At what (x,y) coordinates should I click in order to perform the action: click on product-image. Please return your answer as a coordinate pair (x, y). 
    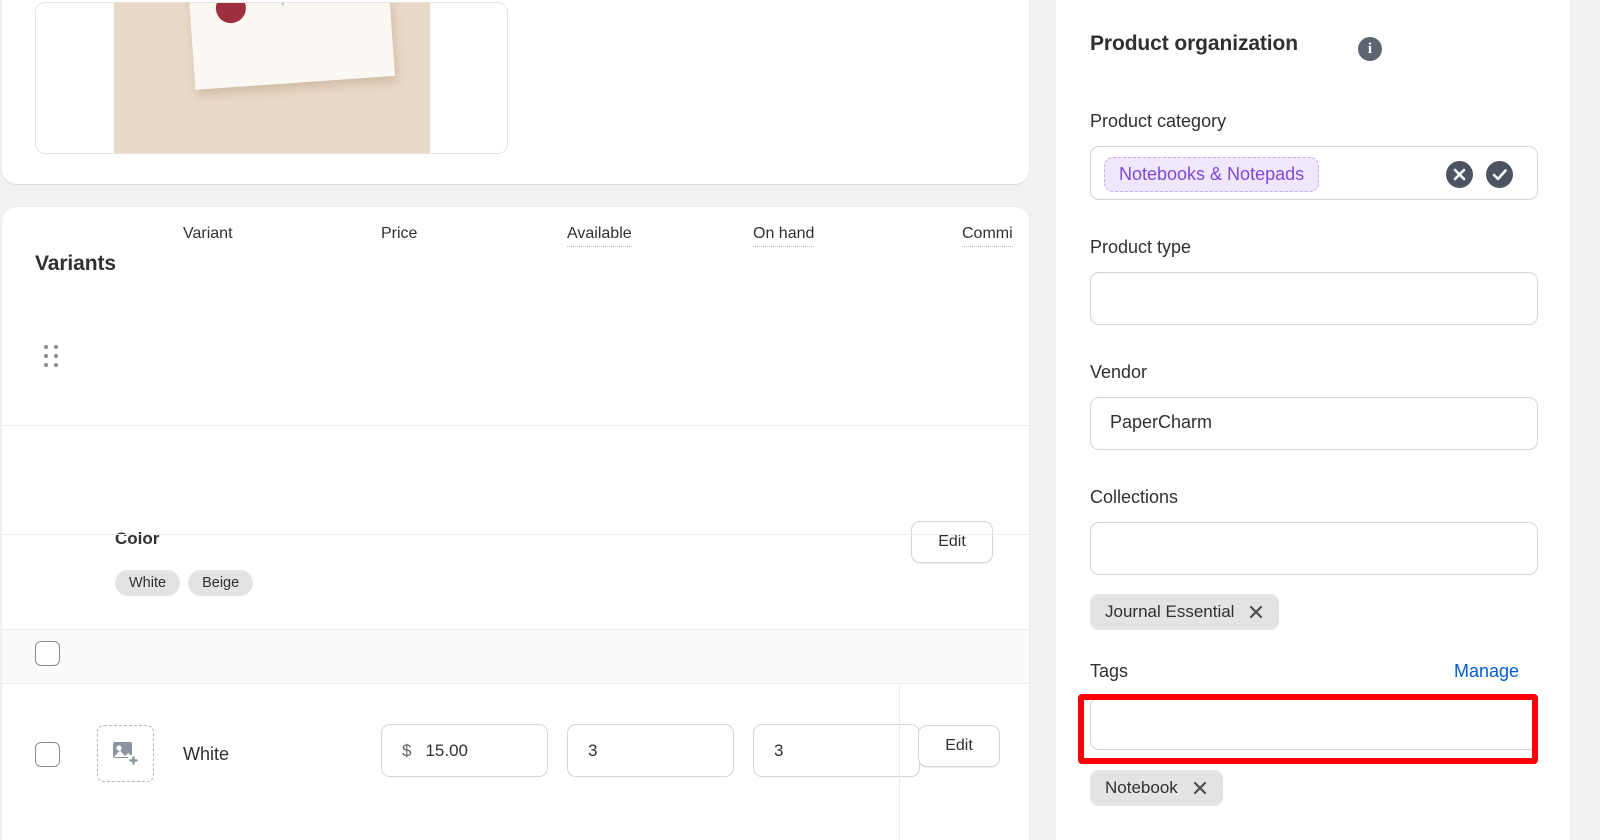
    Looking at the image, I should click on (272, 78).